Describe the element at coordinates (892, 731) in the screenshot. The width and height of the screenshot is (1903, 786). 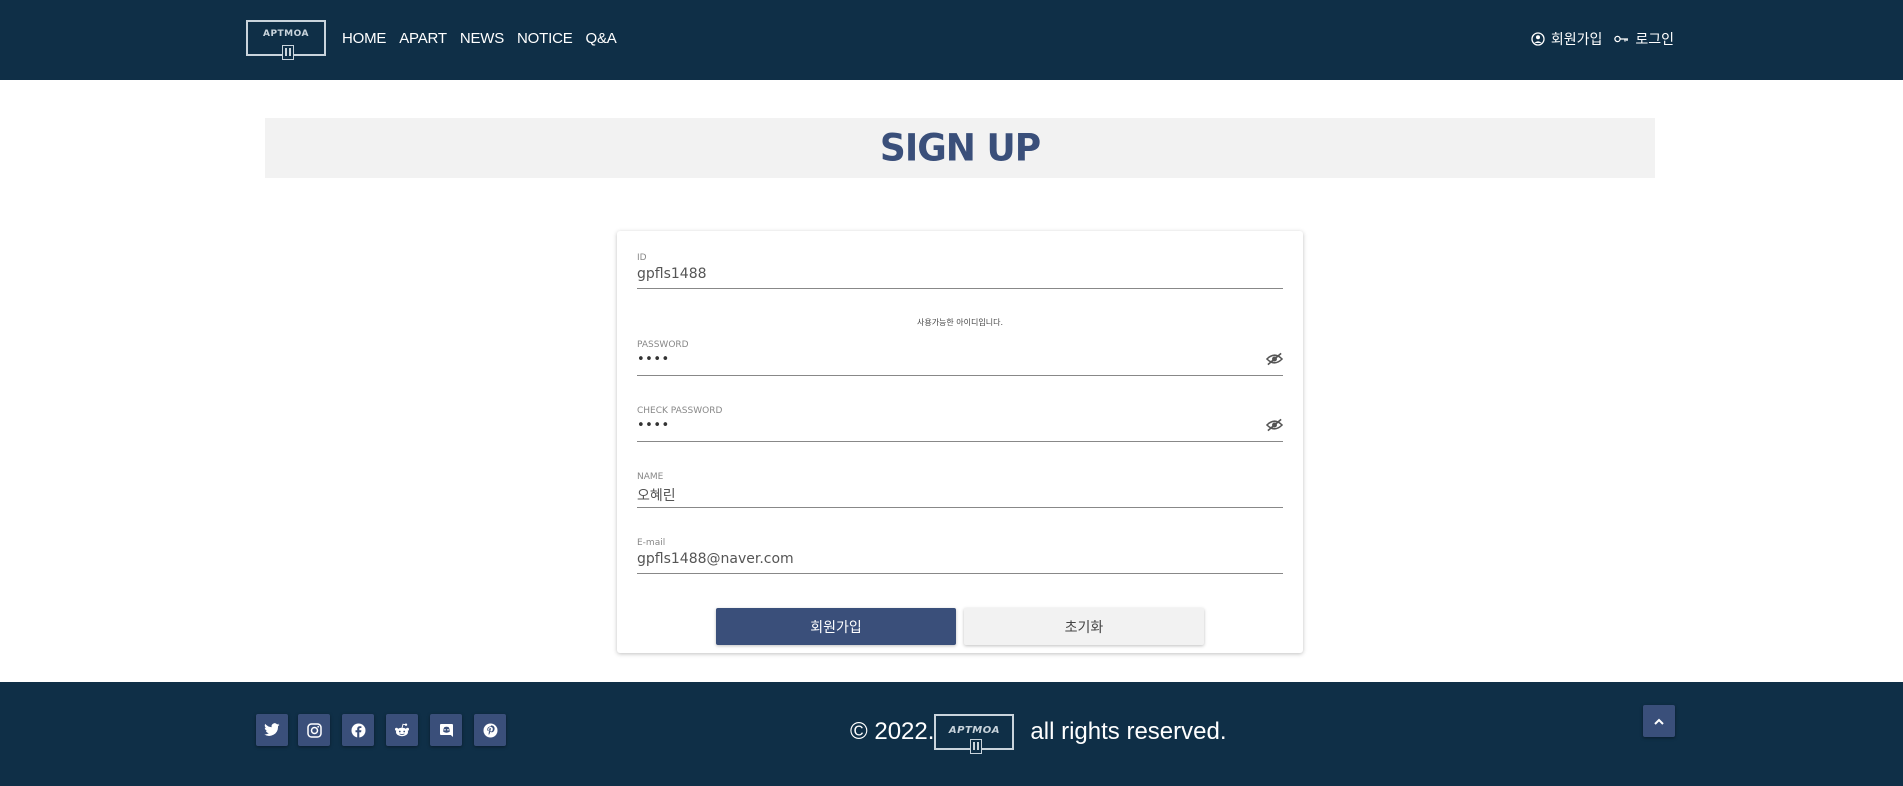
I see `copyright-prefix: © 2022.` at that location.